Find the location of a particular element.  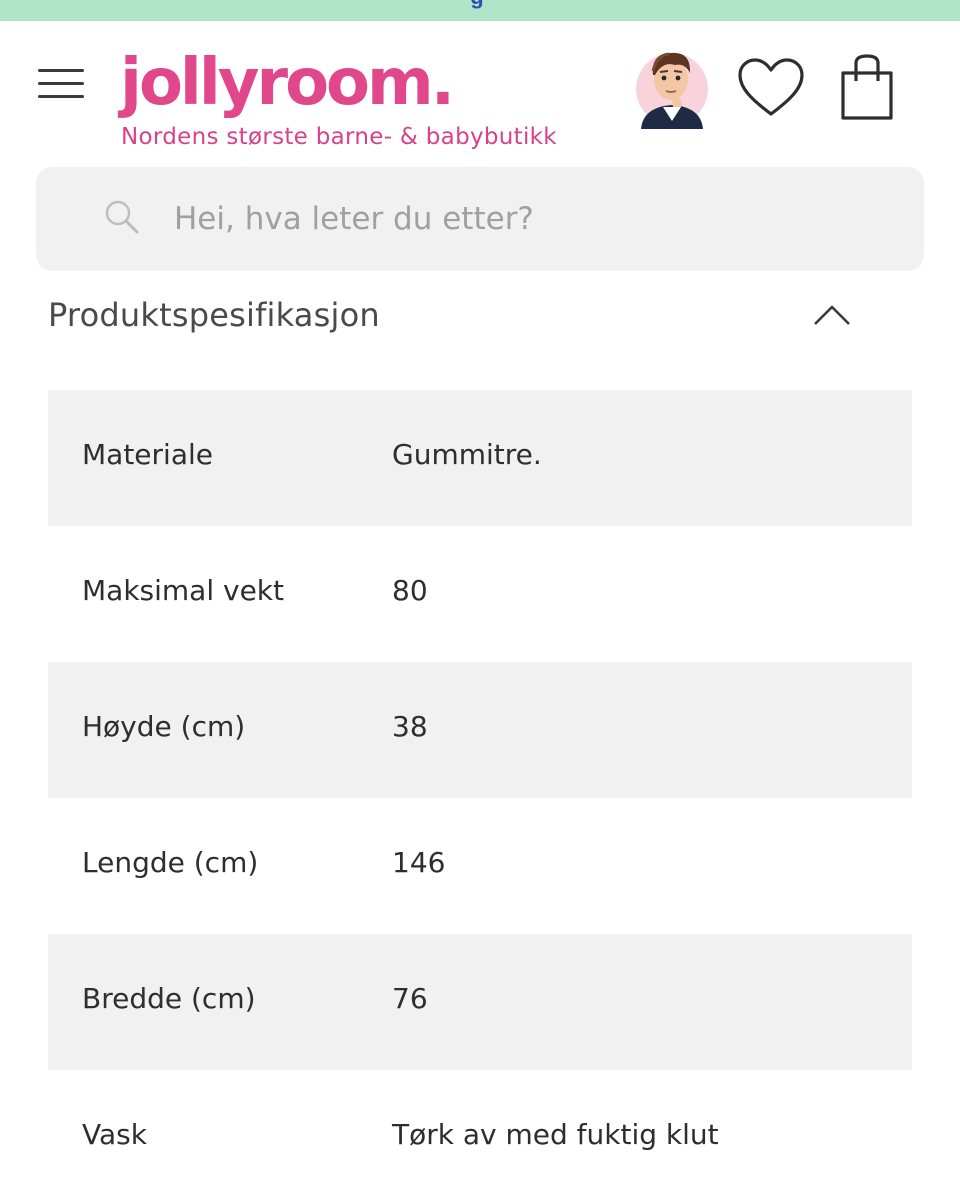

chevron-up-icon is located at coordinates (832, 315).